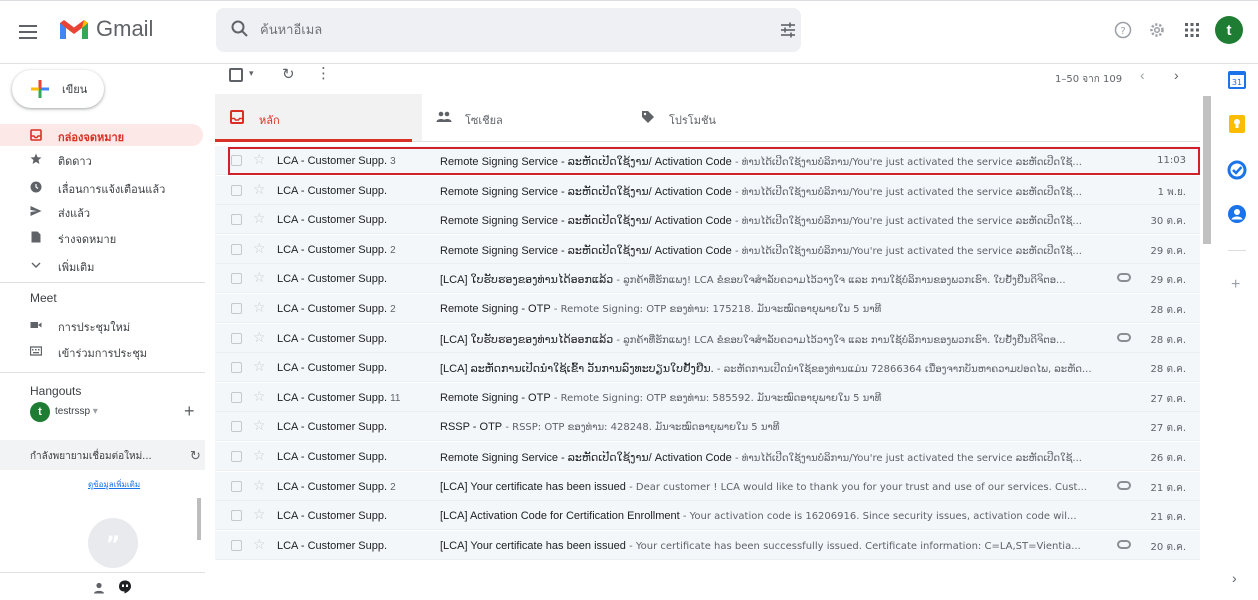  What do you see at coordinates (1229, 30) in the screenshot?
I see `account-avatar: t` at bounding box center [1229, 30].